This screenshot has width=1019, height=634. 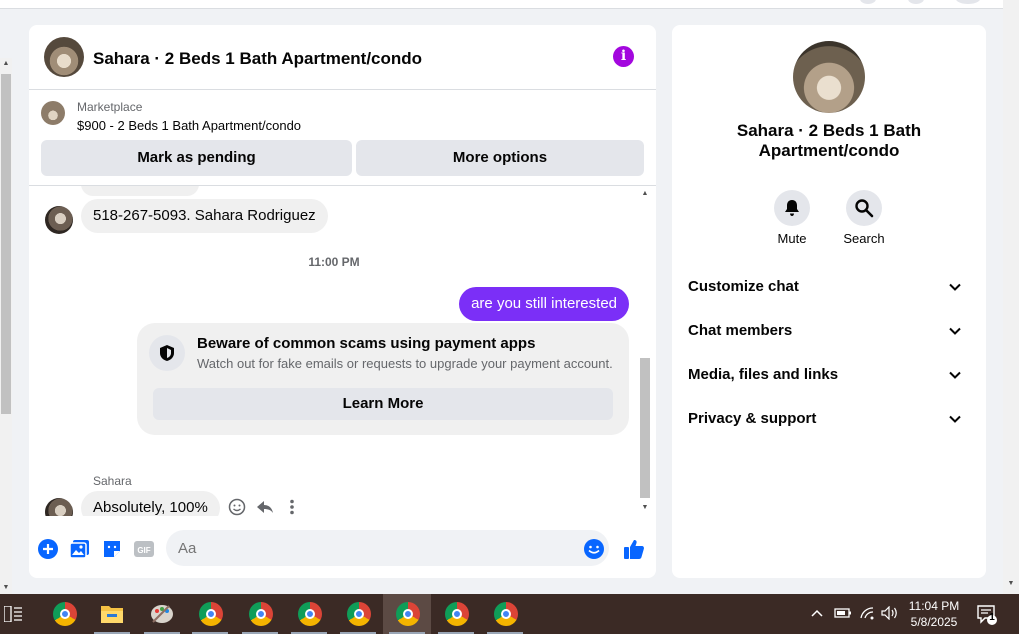 What do you see at coordinates (167, 353) in the screenshot?
I see `shield-icon` at bounding box center [167, 353].